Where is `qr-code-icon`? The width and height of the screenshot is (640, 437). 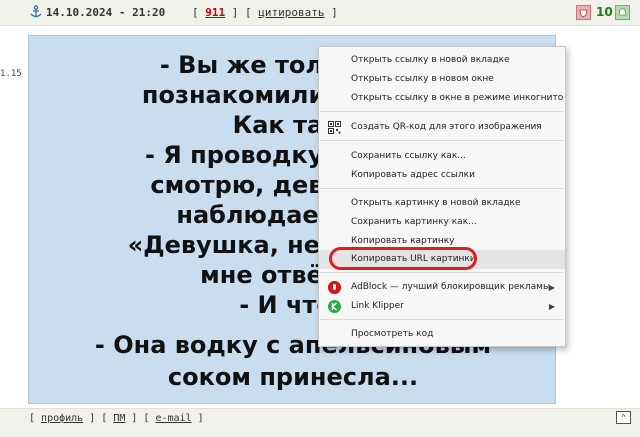 qr-code-icon is located at coordinates (334, 127).